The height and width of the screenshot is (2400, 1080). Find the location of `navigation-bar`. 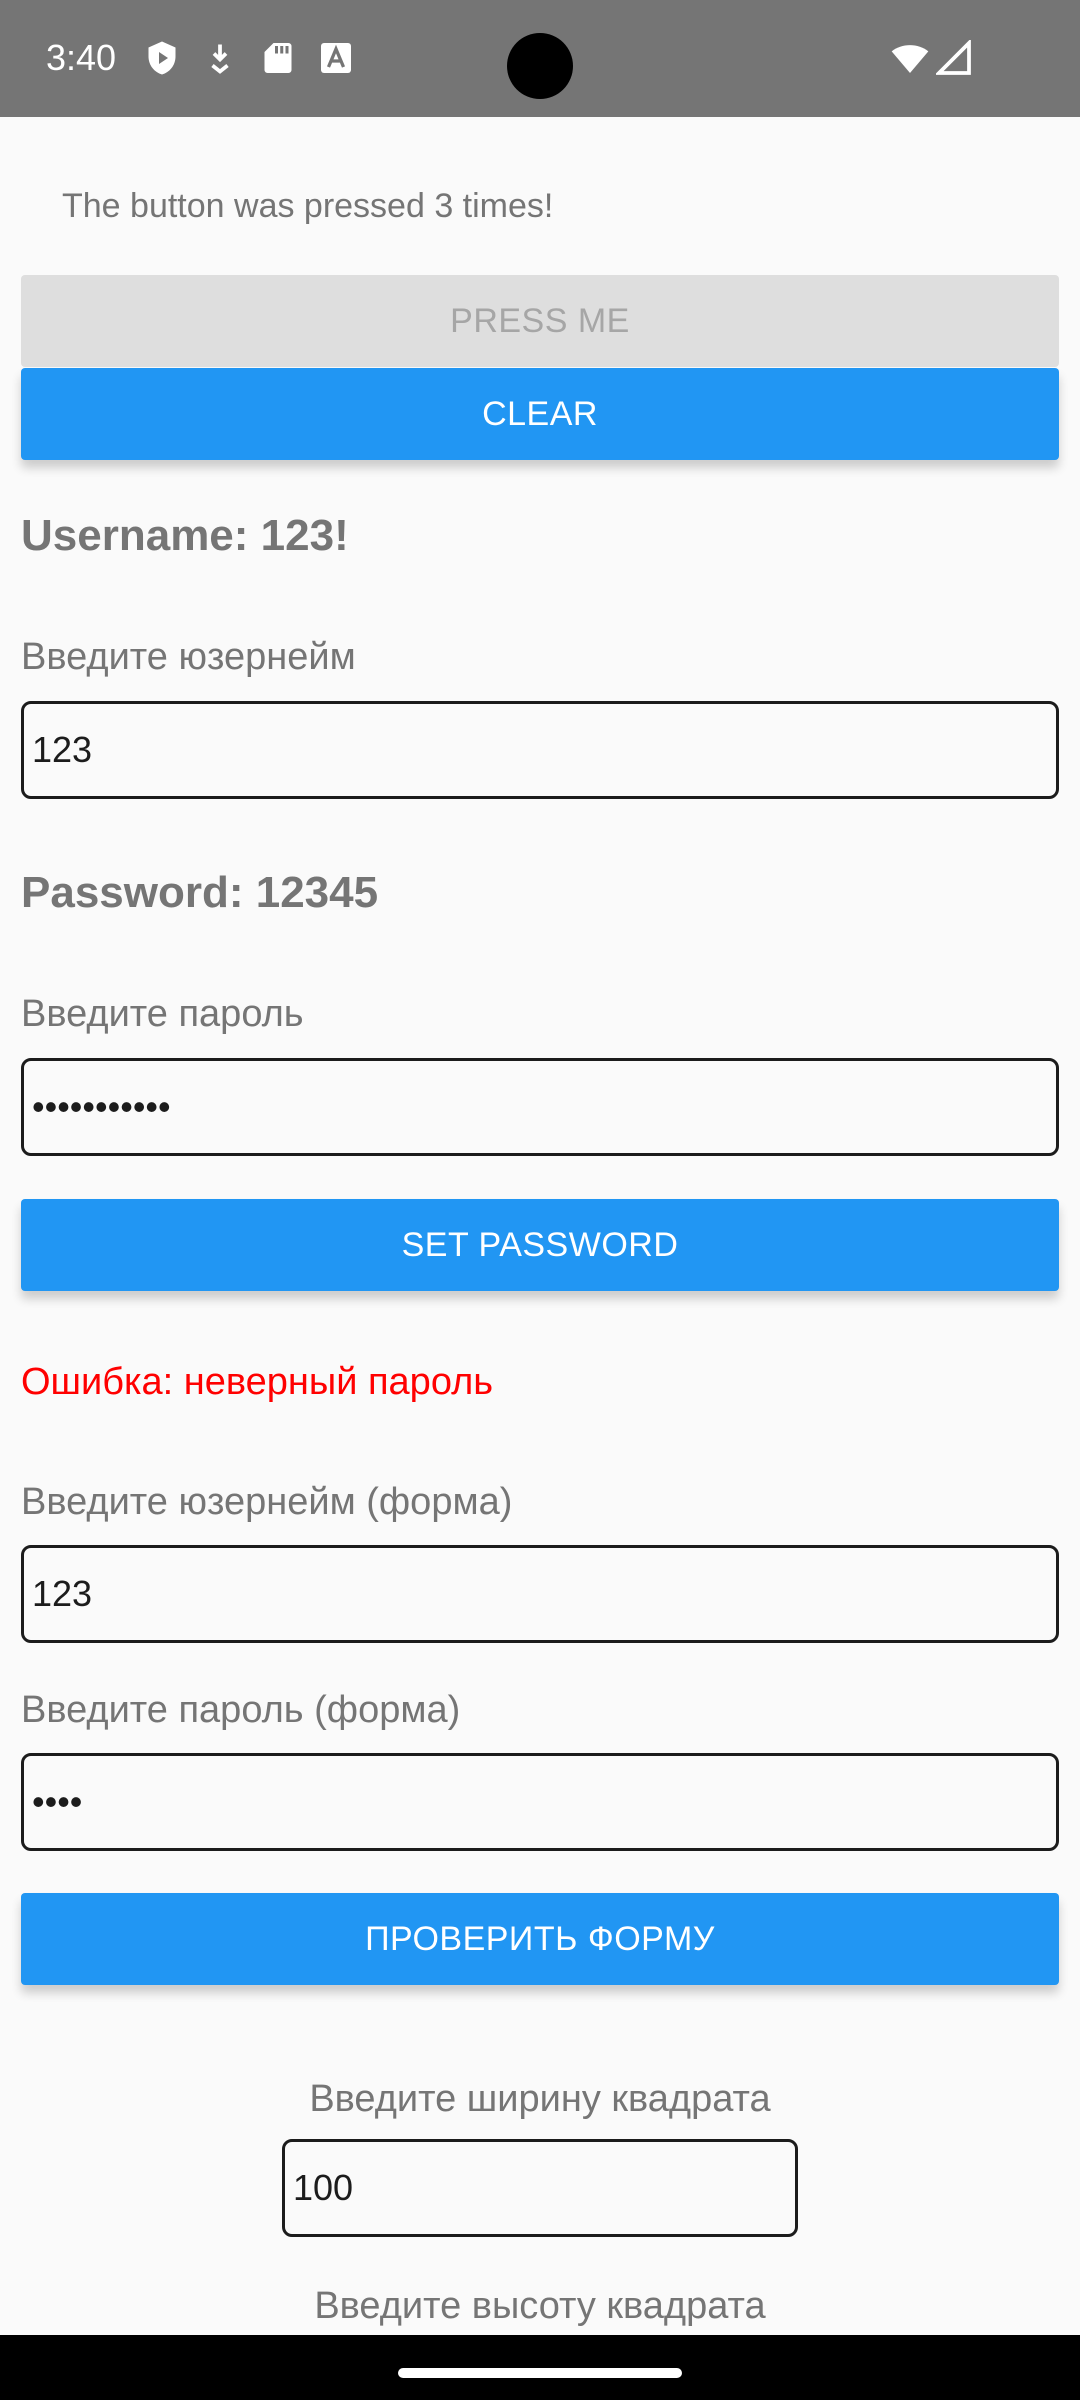

navigation-bar is located at coordinates (540, 2367).